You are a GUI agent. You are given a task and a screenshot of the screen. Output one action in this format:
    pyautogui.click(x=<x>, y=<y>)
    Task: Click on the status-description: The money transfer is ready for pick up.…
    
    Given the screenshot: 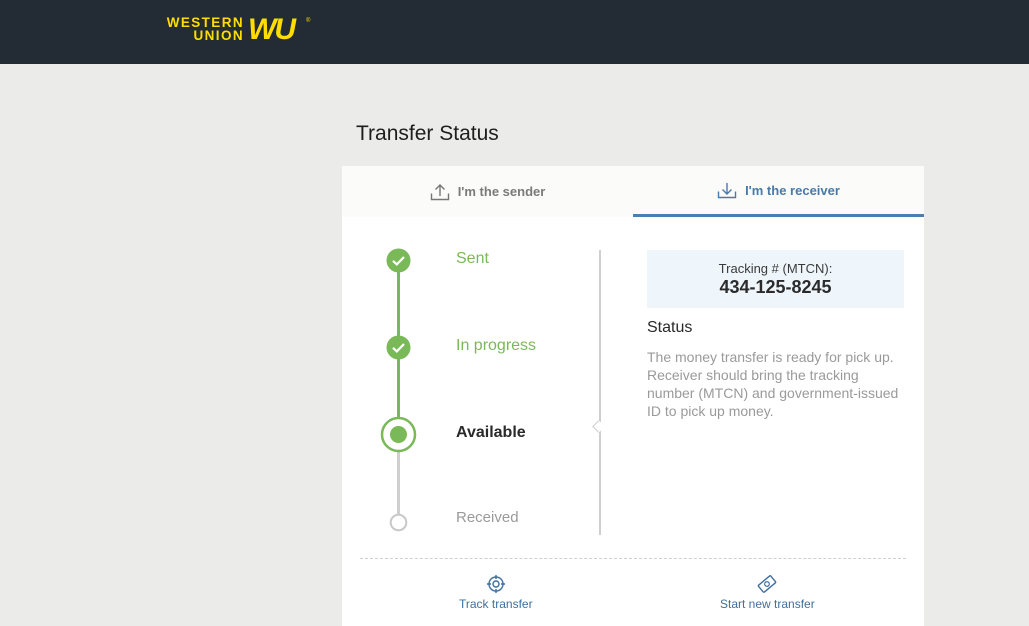 What is the action you would take?
    pyautogui.click(x=773, y=384)
    